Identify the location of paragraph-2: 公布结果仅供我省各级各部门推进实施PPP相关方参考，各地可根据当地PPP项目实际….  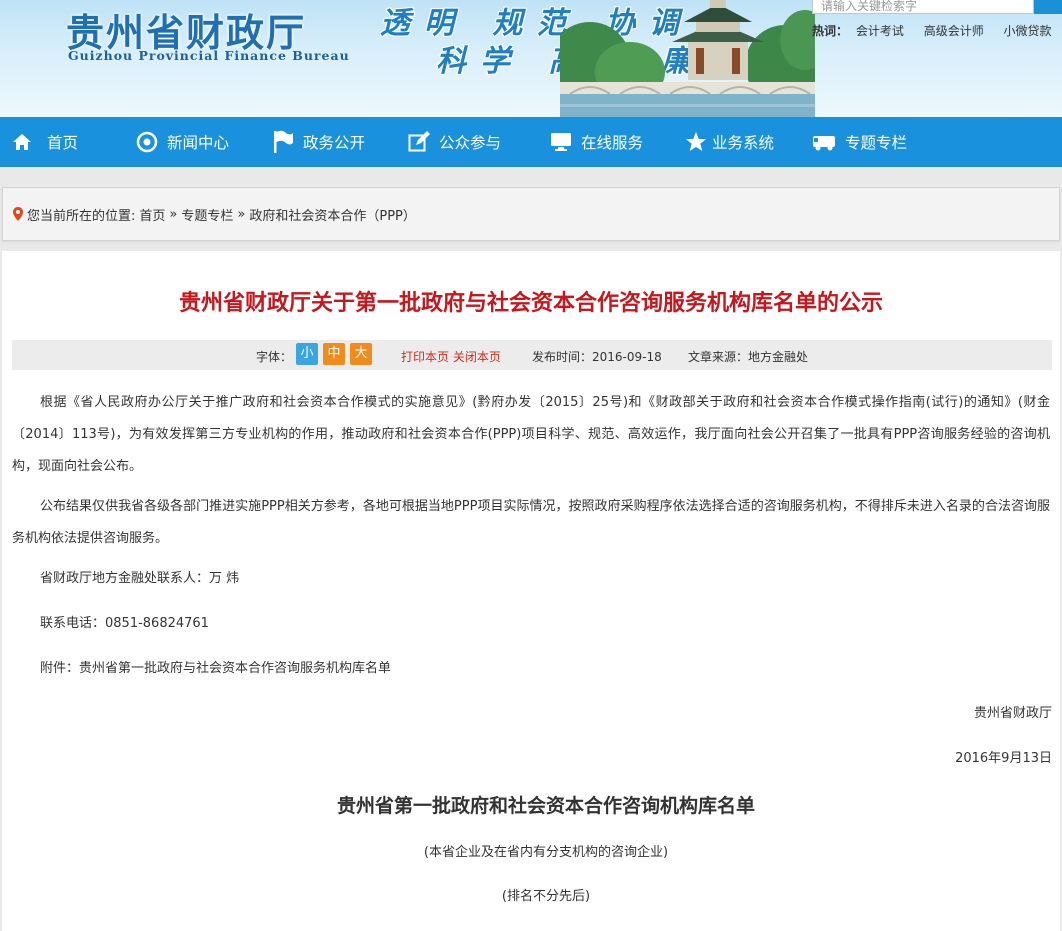
(531, 522).